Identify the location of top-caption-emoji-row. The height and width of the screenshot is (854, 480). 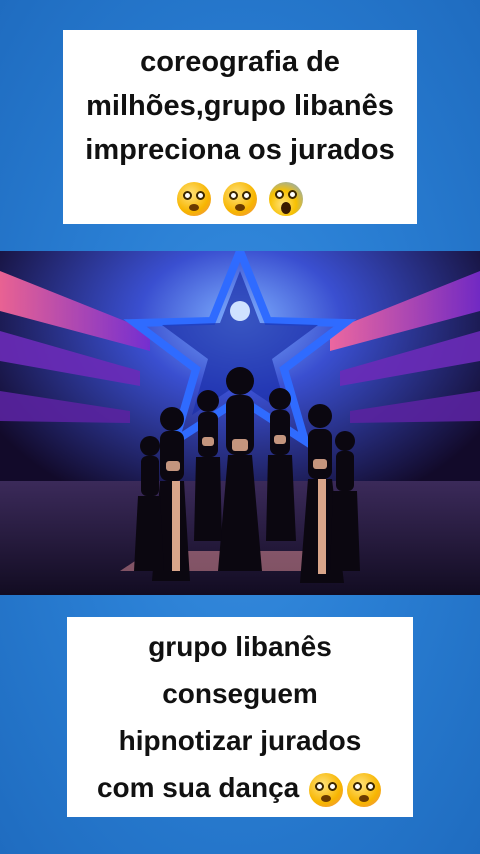
(240, 198).